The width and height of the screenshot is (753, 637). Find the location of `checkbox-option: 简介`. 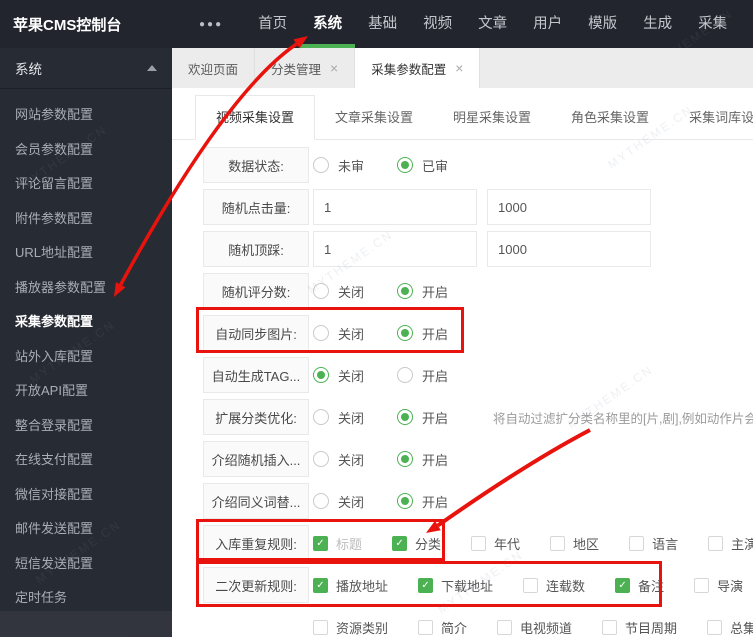

checkbox-option: 简介 is located at coordinates (457, 627).